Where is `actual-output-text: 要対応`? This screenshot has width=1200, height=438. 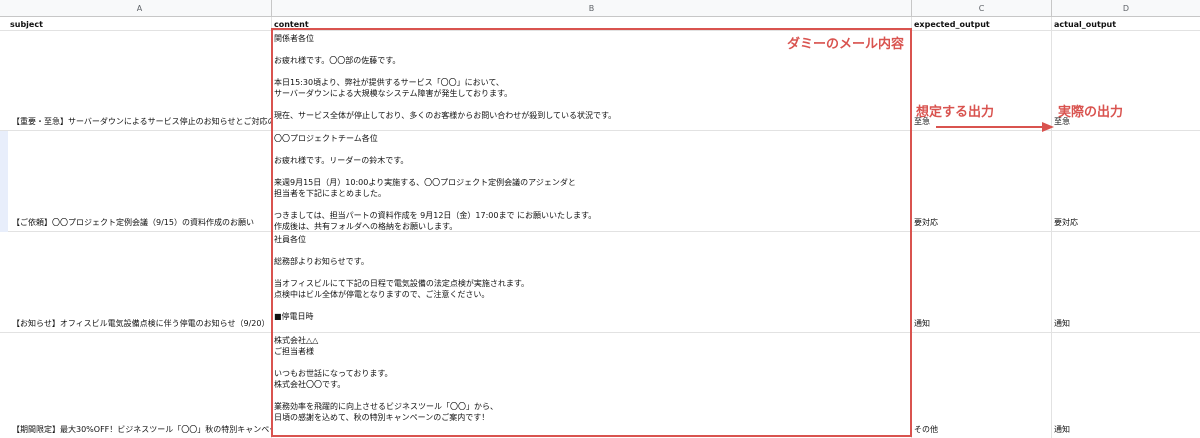
actual-output-text: 要対応 is located at coordinates (1066, 222).